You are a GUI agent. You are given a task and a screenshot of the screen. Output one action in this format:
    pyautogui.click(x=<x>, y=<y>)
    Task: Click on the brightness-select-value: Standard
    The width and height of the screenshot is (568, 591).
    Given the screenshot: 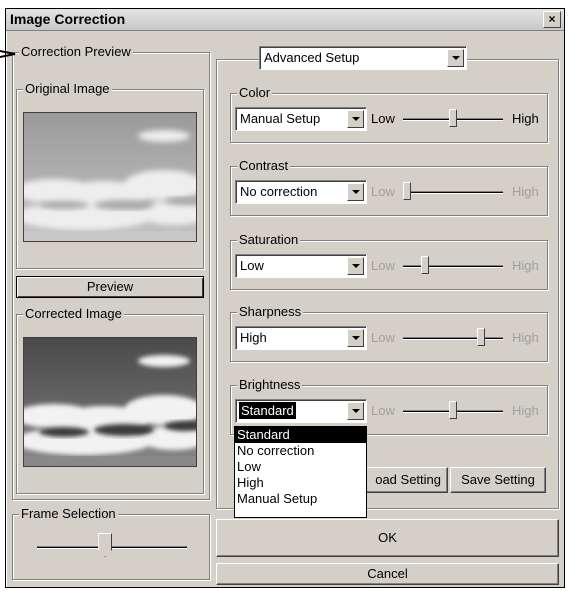 What is the action you would take?
    pyautogui.click(x=267, y=410)
    